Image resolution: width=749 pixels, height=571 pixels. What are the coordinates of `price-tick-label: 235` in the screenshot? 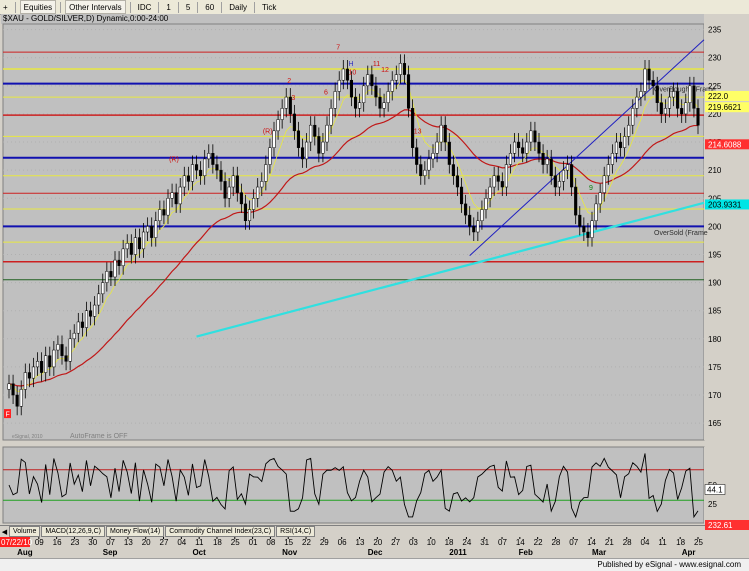 It's located at (715, 30).